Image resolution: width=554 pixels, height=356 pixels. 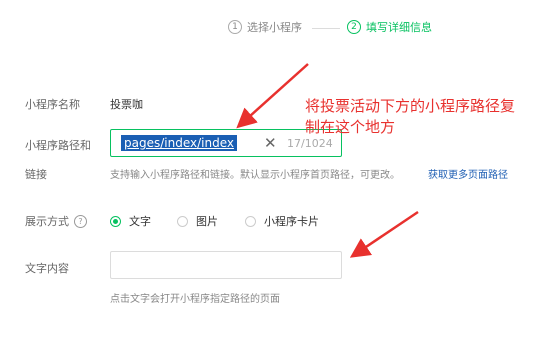 What do you see at coordinates (354, 27) in the screenshot?
I see `step-number-2: 2` at bounding box center [354, 27].